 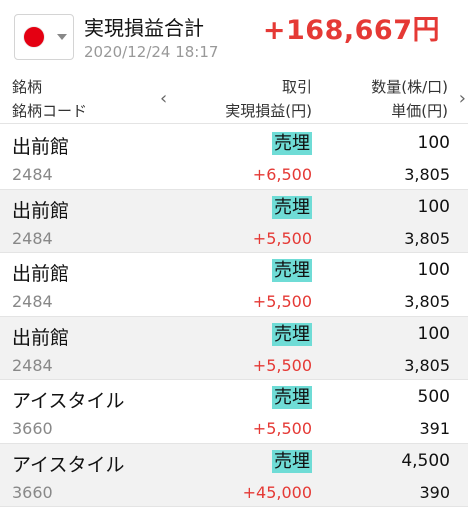 I want to click on table-row: 出前館 2484 売埋 +6,500 100 3,805, so click(x=234, y=158).